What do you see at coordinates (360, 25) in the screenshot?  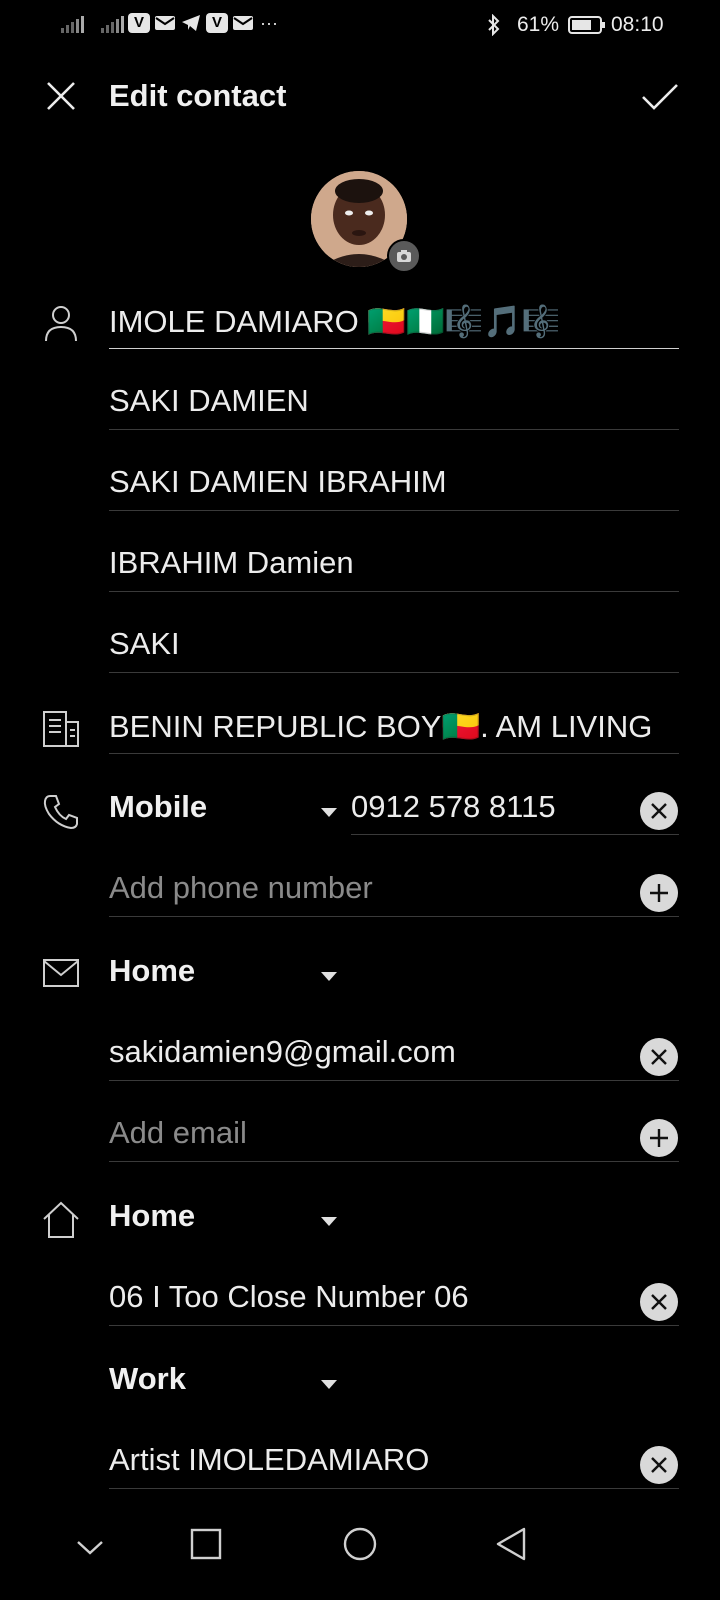 I see `status-bar: V V ··· 61% 08:10` at bounding box center [360, 25].